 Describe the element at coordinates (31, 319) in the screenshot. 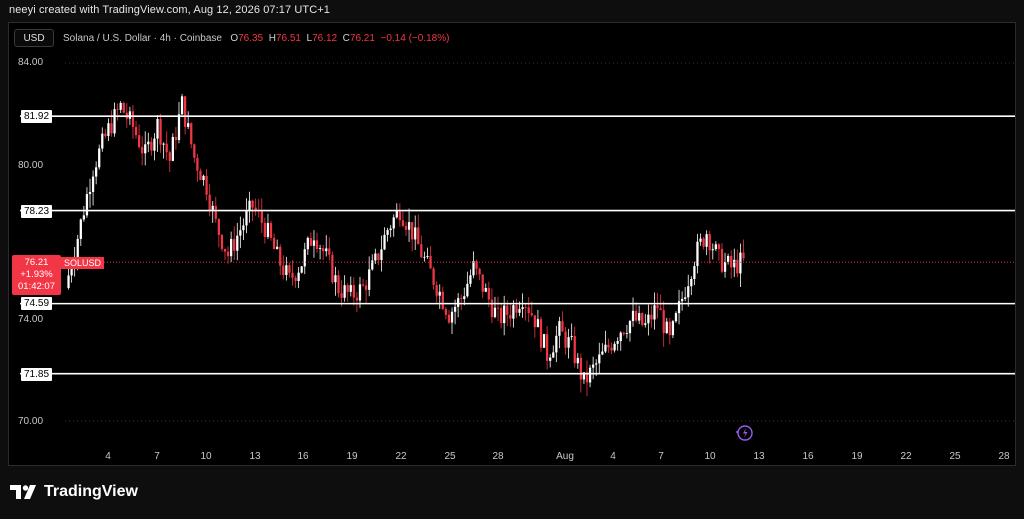

I see `price-tick-74: 74.00` at that location.